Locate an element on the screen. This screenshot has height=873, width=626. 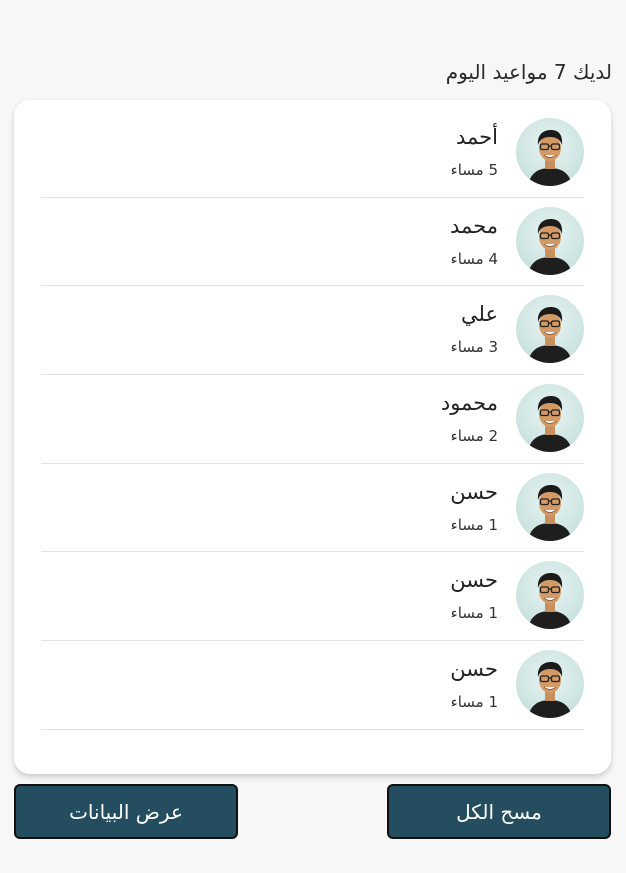
appointment-name: محمود is located at coordinates (469, 403).